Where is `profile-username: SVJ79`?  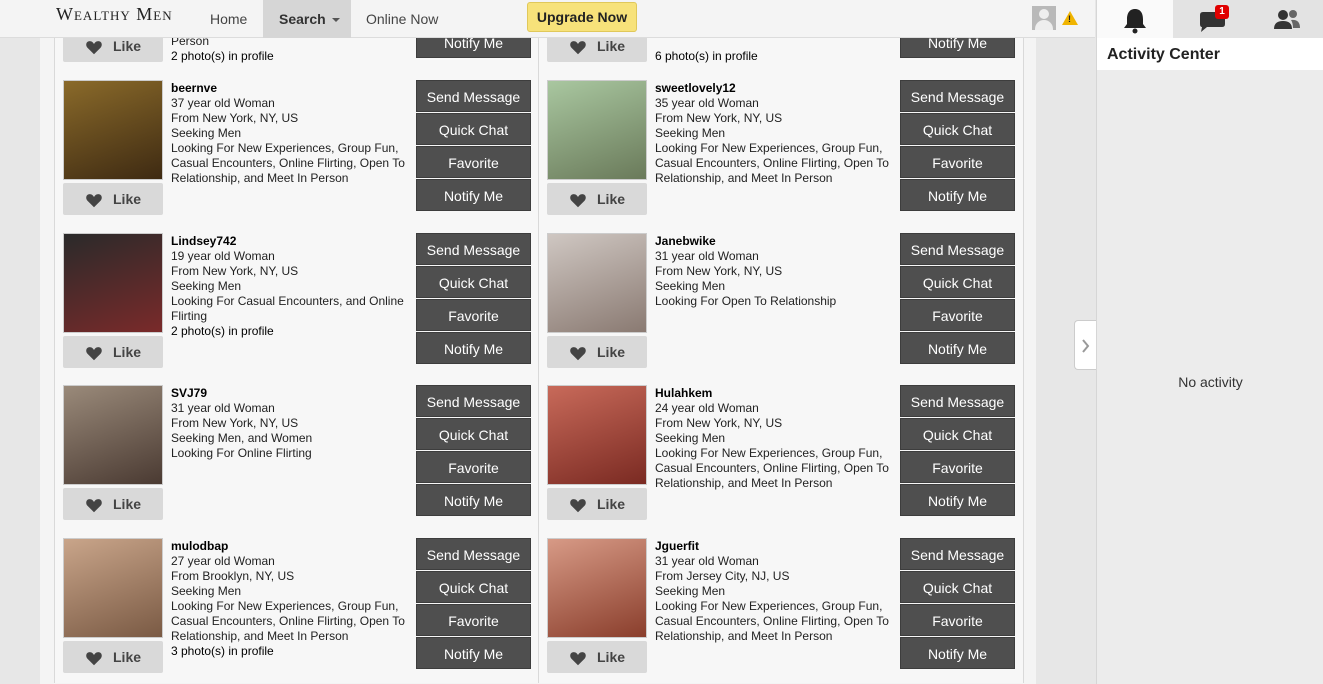
profile-username: SVJ79 is located at coordinates (291, 393).